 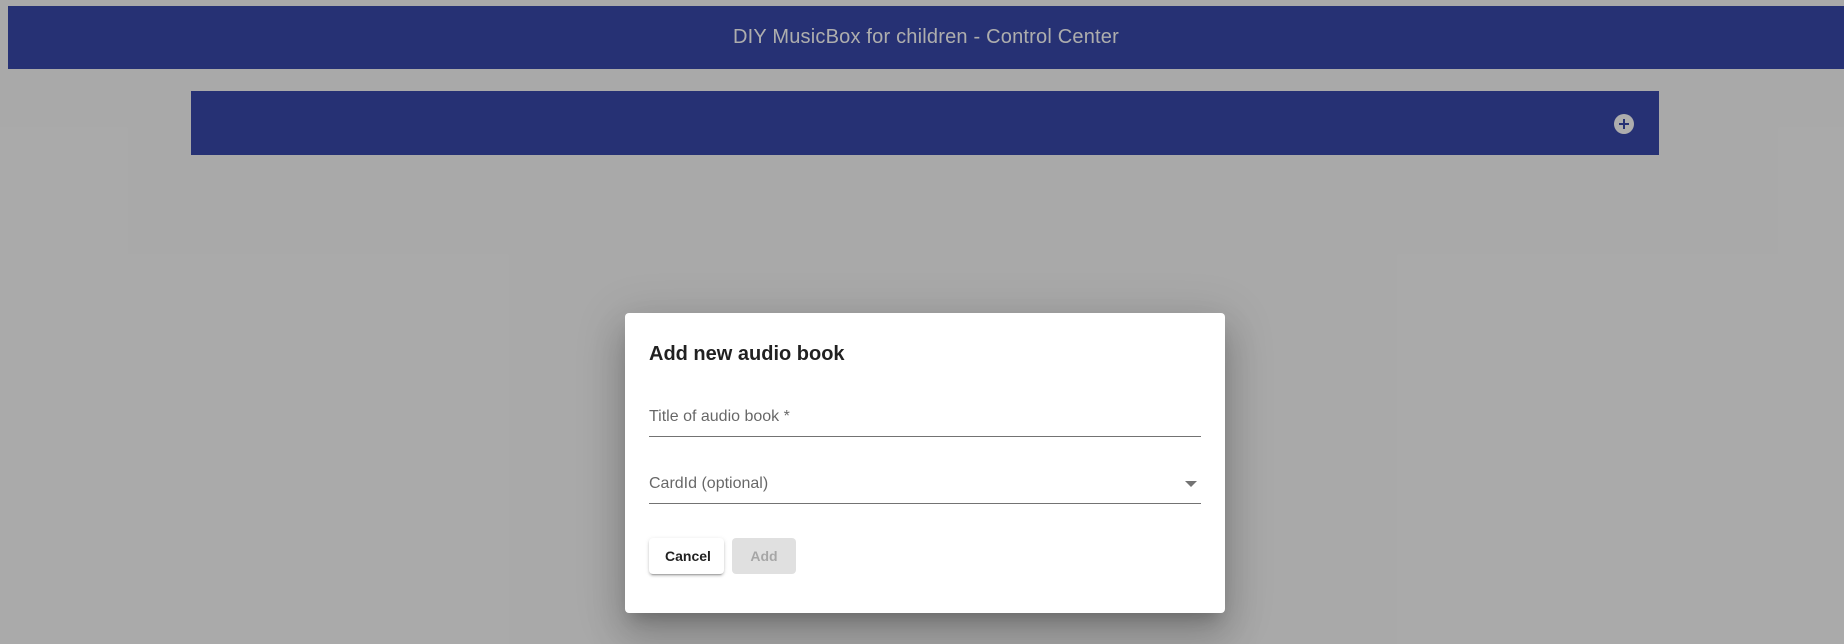 I want to click on dialog-title: Add new audio book, so click(x=747, y=354).